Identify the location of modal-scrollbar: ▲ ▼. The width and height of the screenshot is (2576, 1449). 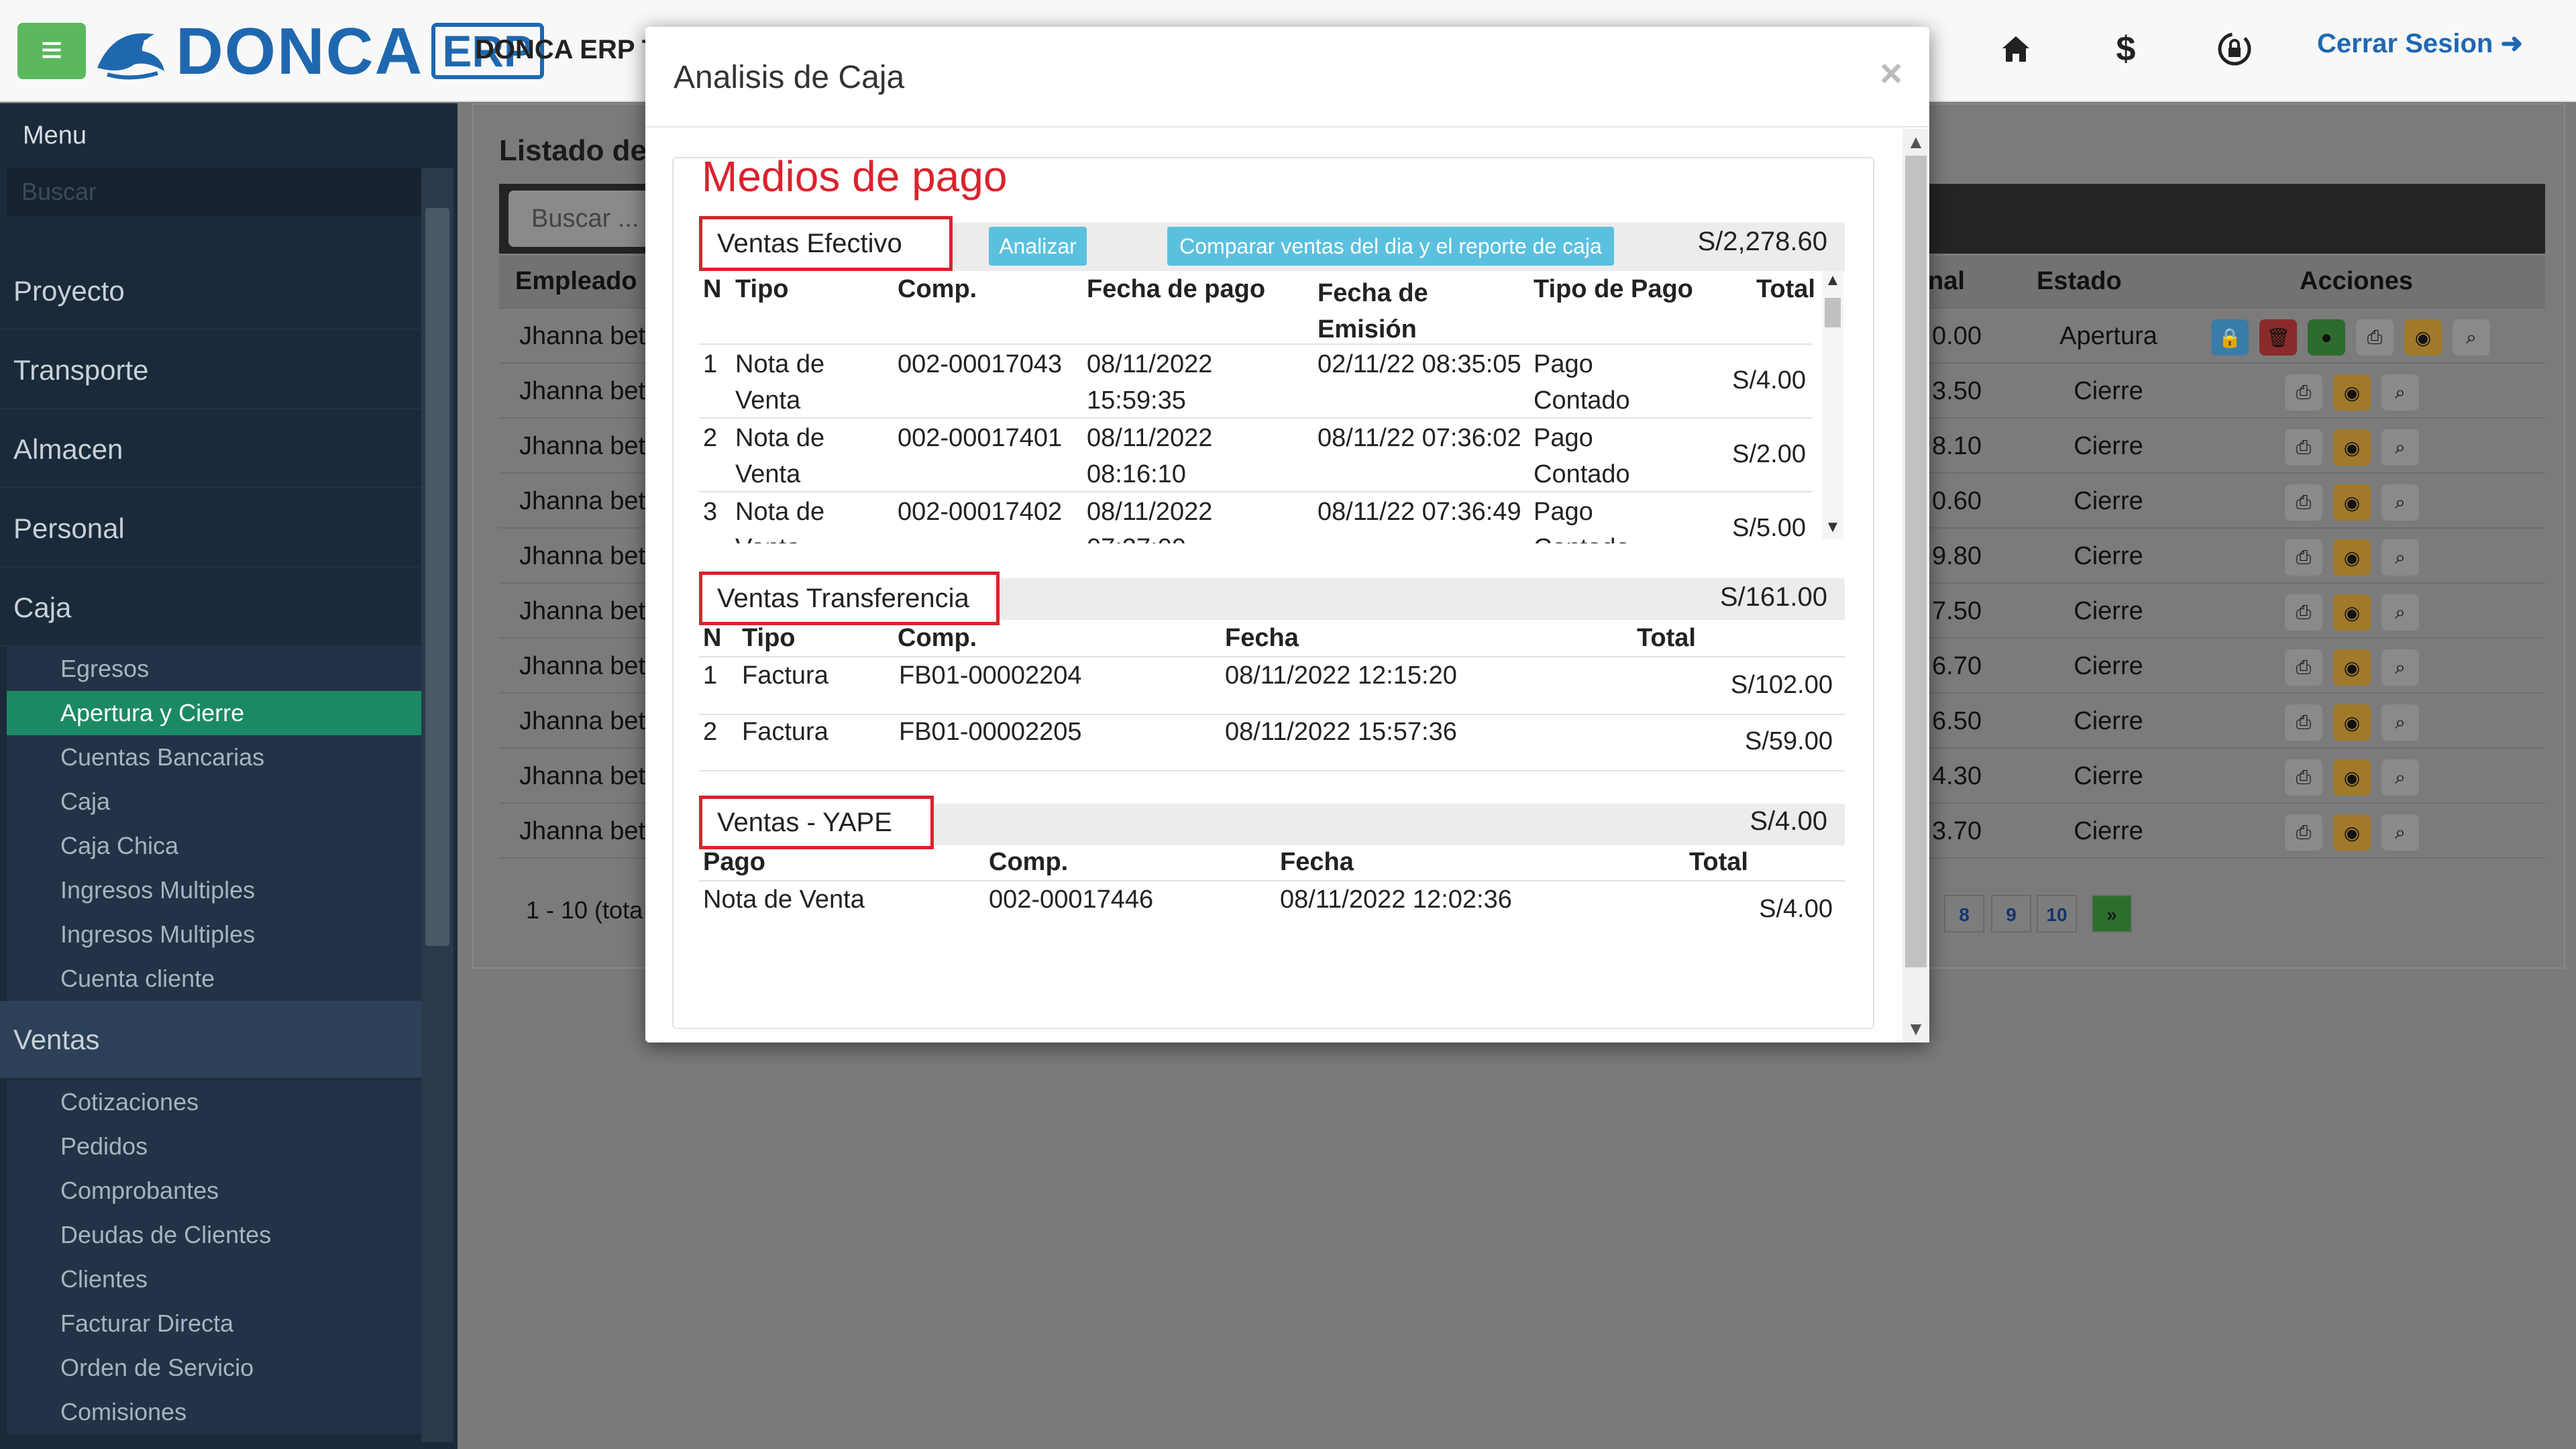
(1915, 585).